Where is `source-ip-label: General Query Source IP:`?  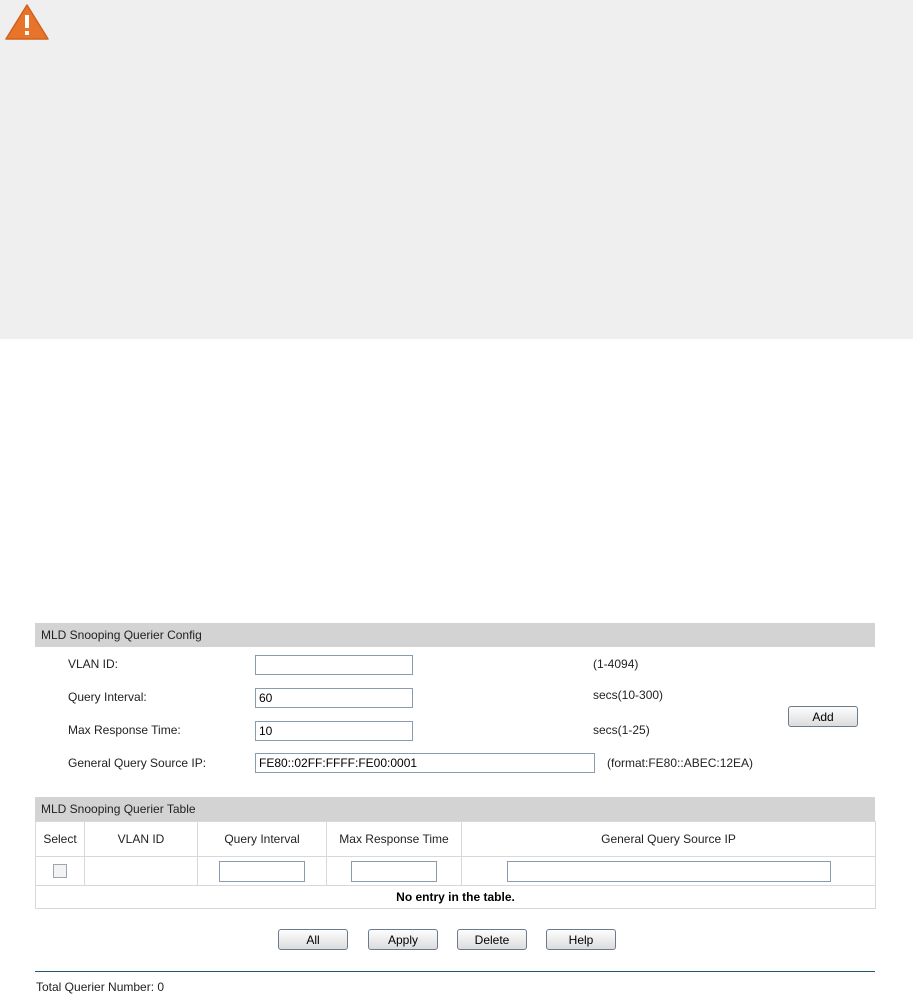
source-ip-label: General Query Source IP: is located at coordinates (137, 763).